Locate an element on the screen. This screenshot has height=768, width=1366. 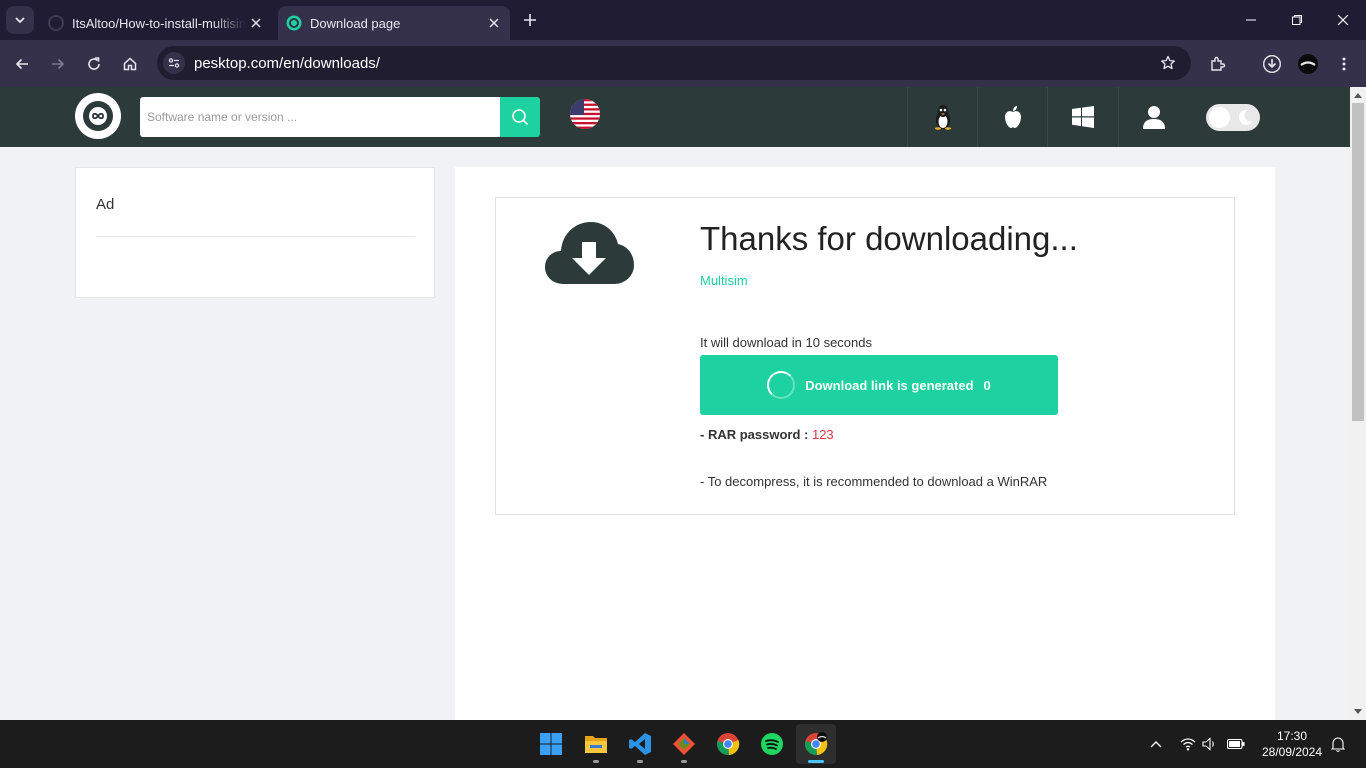
tab-title: ItsAltoo/How-to-install-multisim is located at coordinates (159, 23).